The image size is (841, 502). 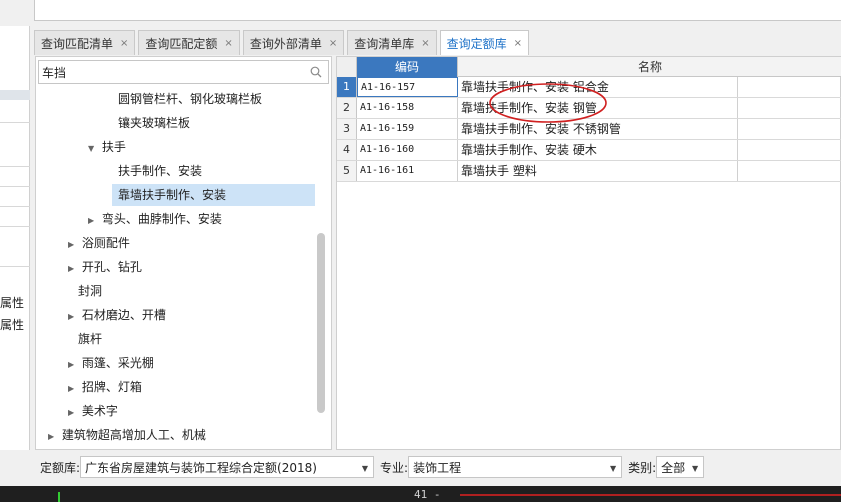 I want to click on tab-label: 查询清单库, so click(x=384, y=43).